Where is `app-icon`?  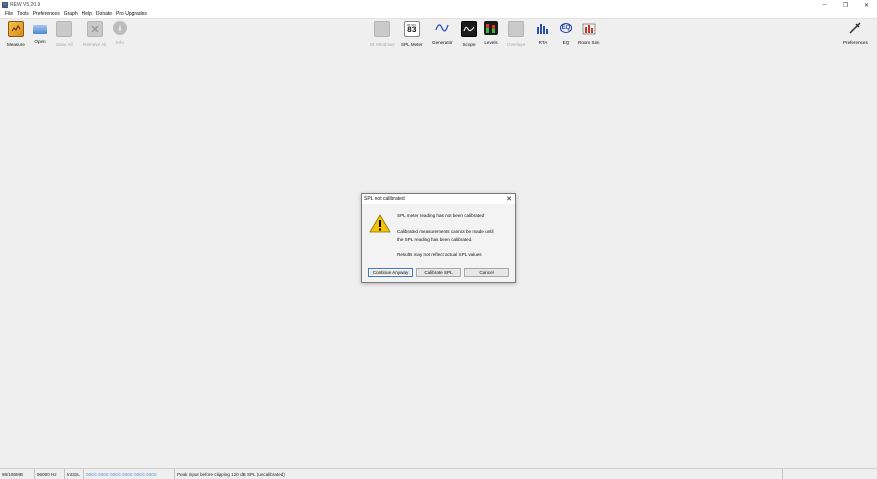
app-icon is located at coordinates (5, 5).